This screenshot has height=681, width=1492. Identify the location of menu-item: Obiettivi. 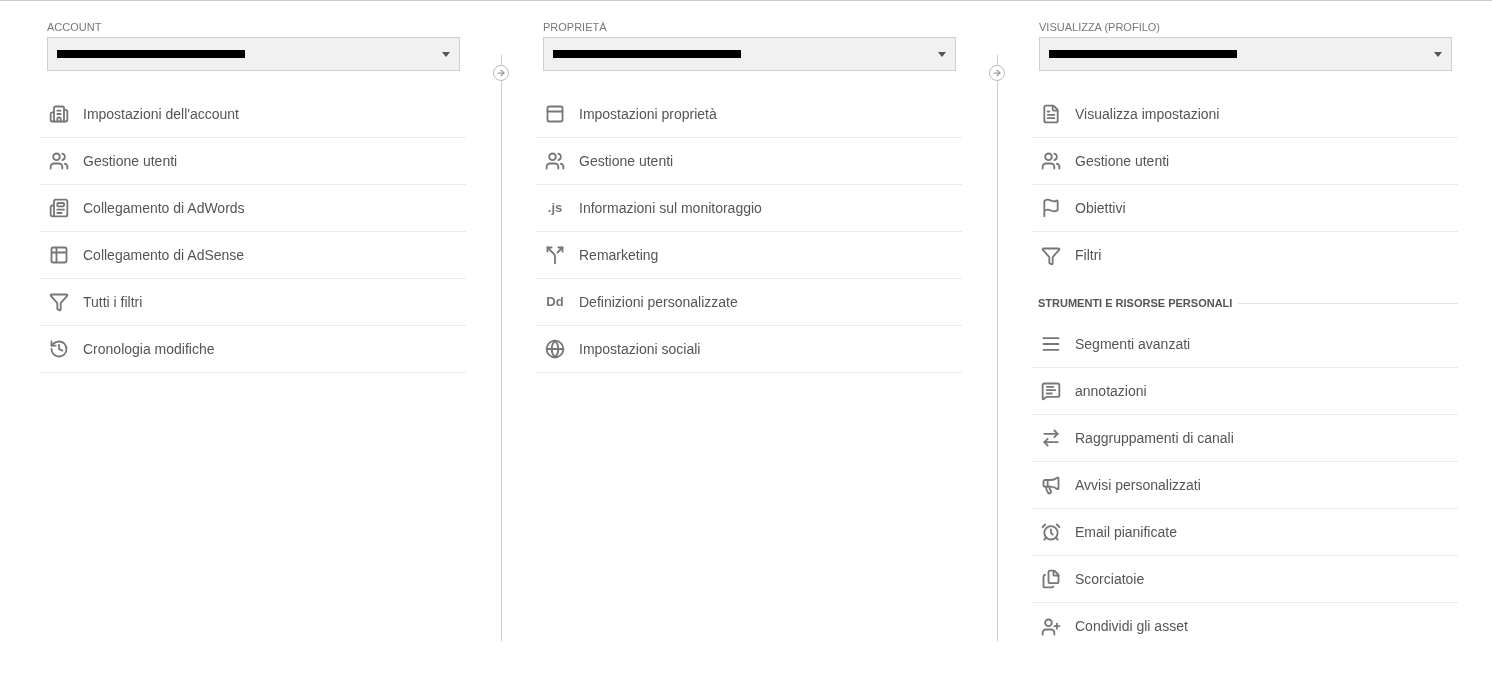
(1245, 208).